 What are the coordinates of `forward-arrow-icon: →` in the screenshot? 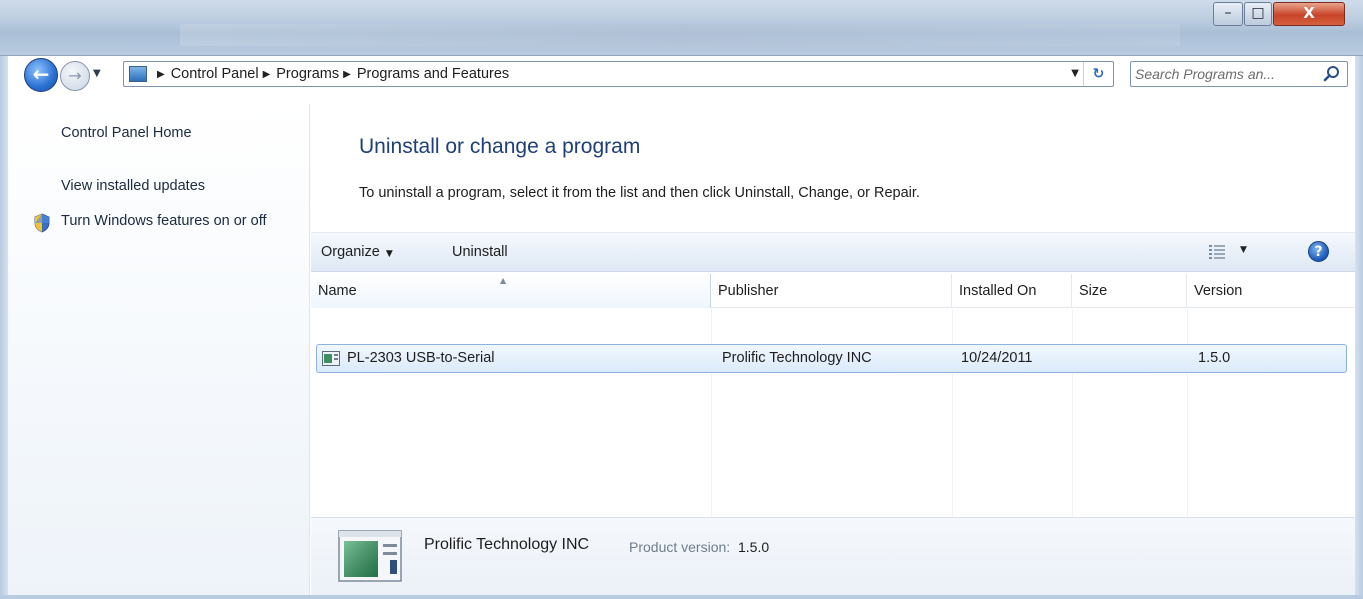 It's located at (75, 75).